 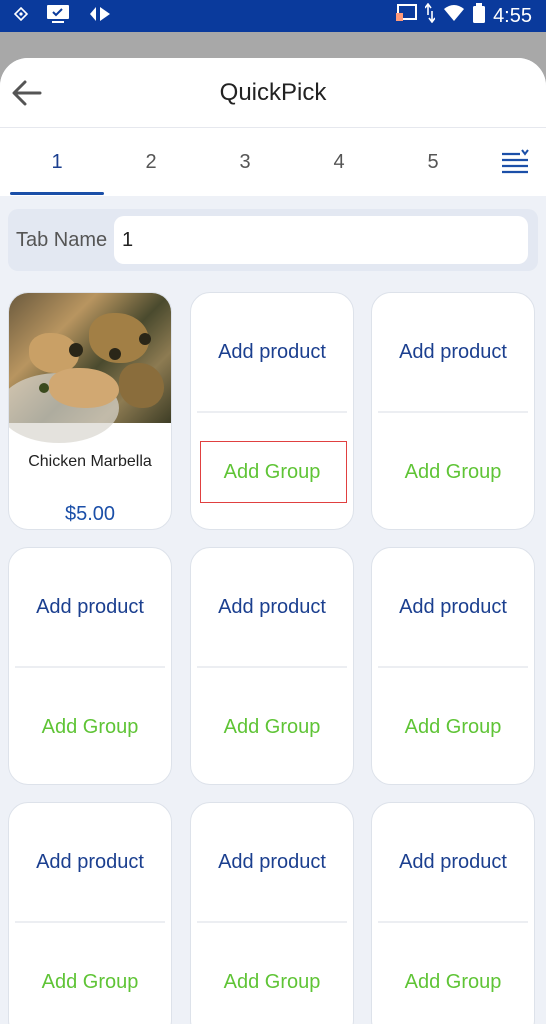 What do you see at coordinates (57, 193) in the screenshot?
I see `active-tab-indicator` at bounding box center [57, 193].